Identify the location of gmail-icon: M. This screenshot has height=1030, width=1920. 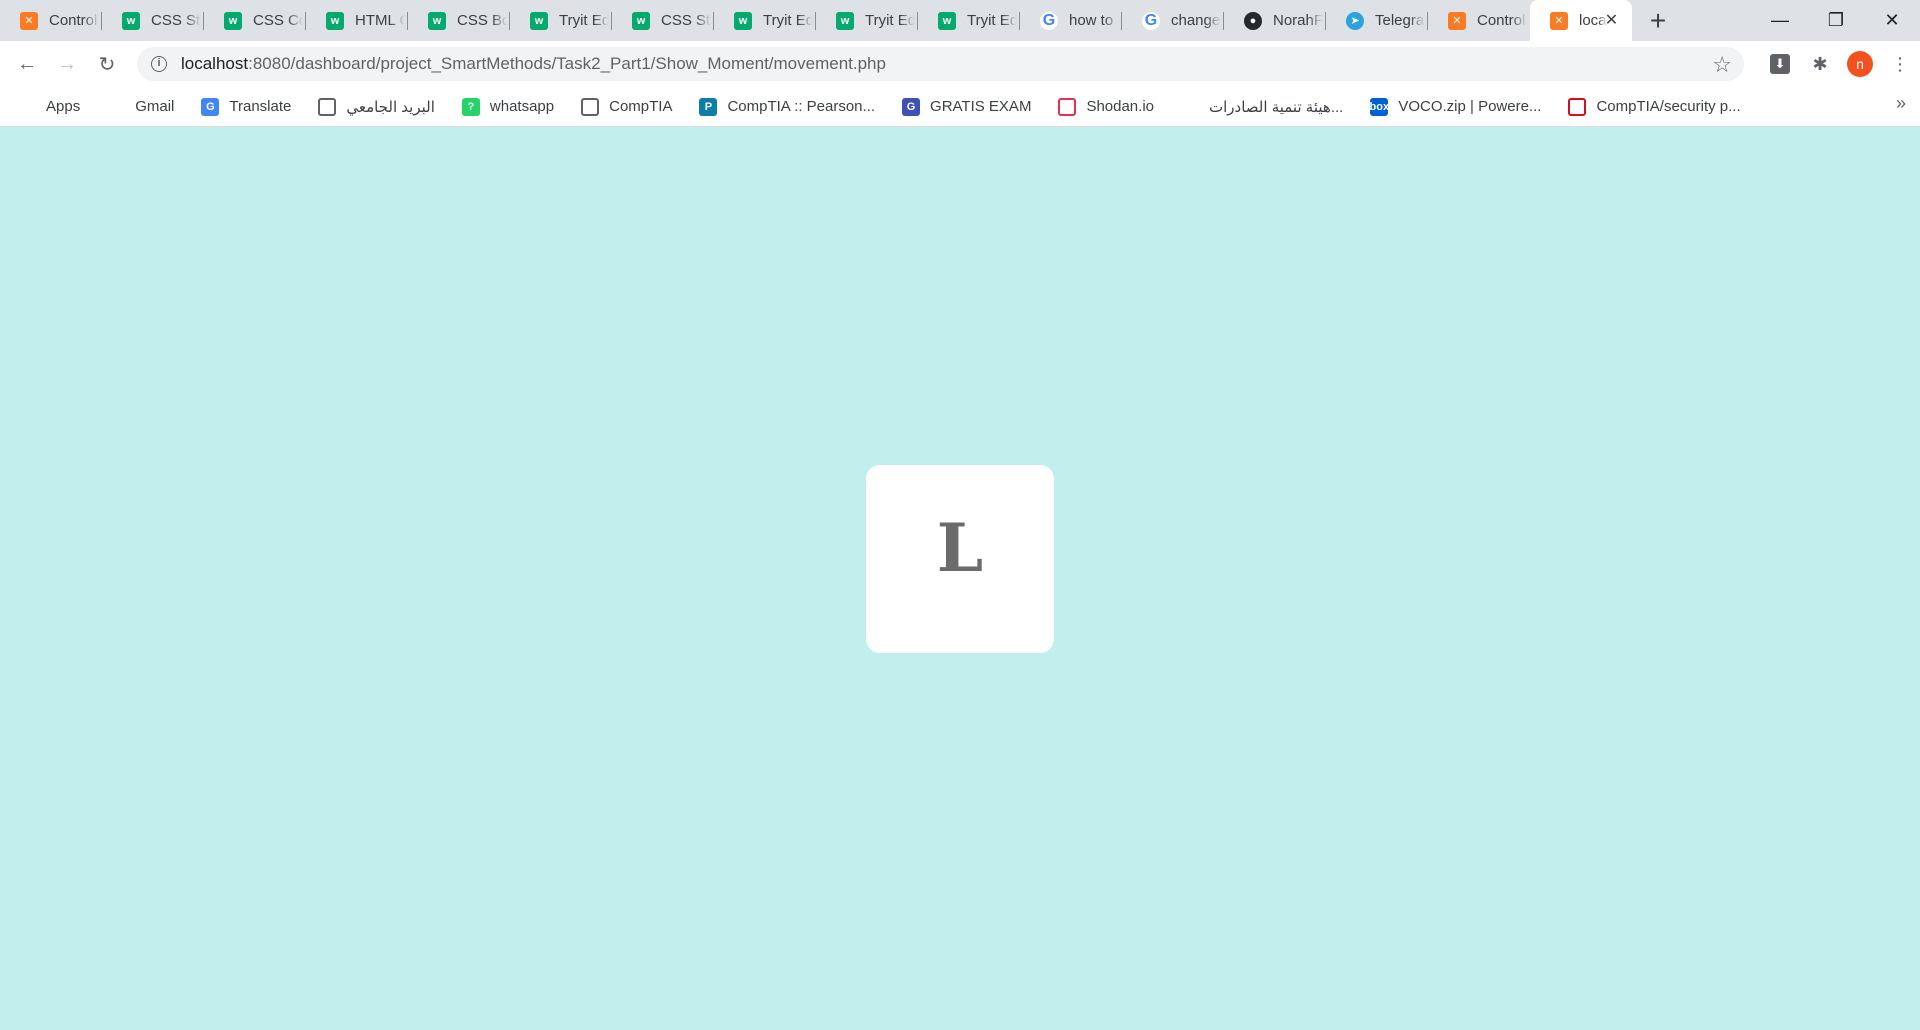
(116, 106).